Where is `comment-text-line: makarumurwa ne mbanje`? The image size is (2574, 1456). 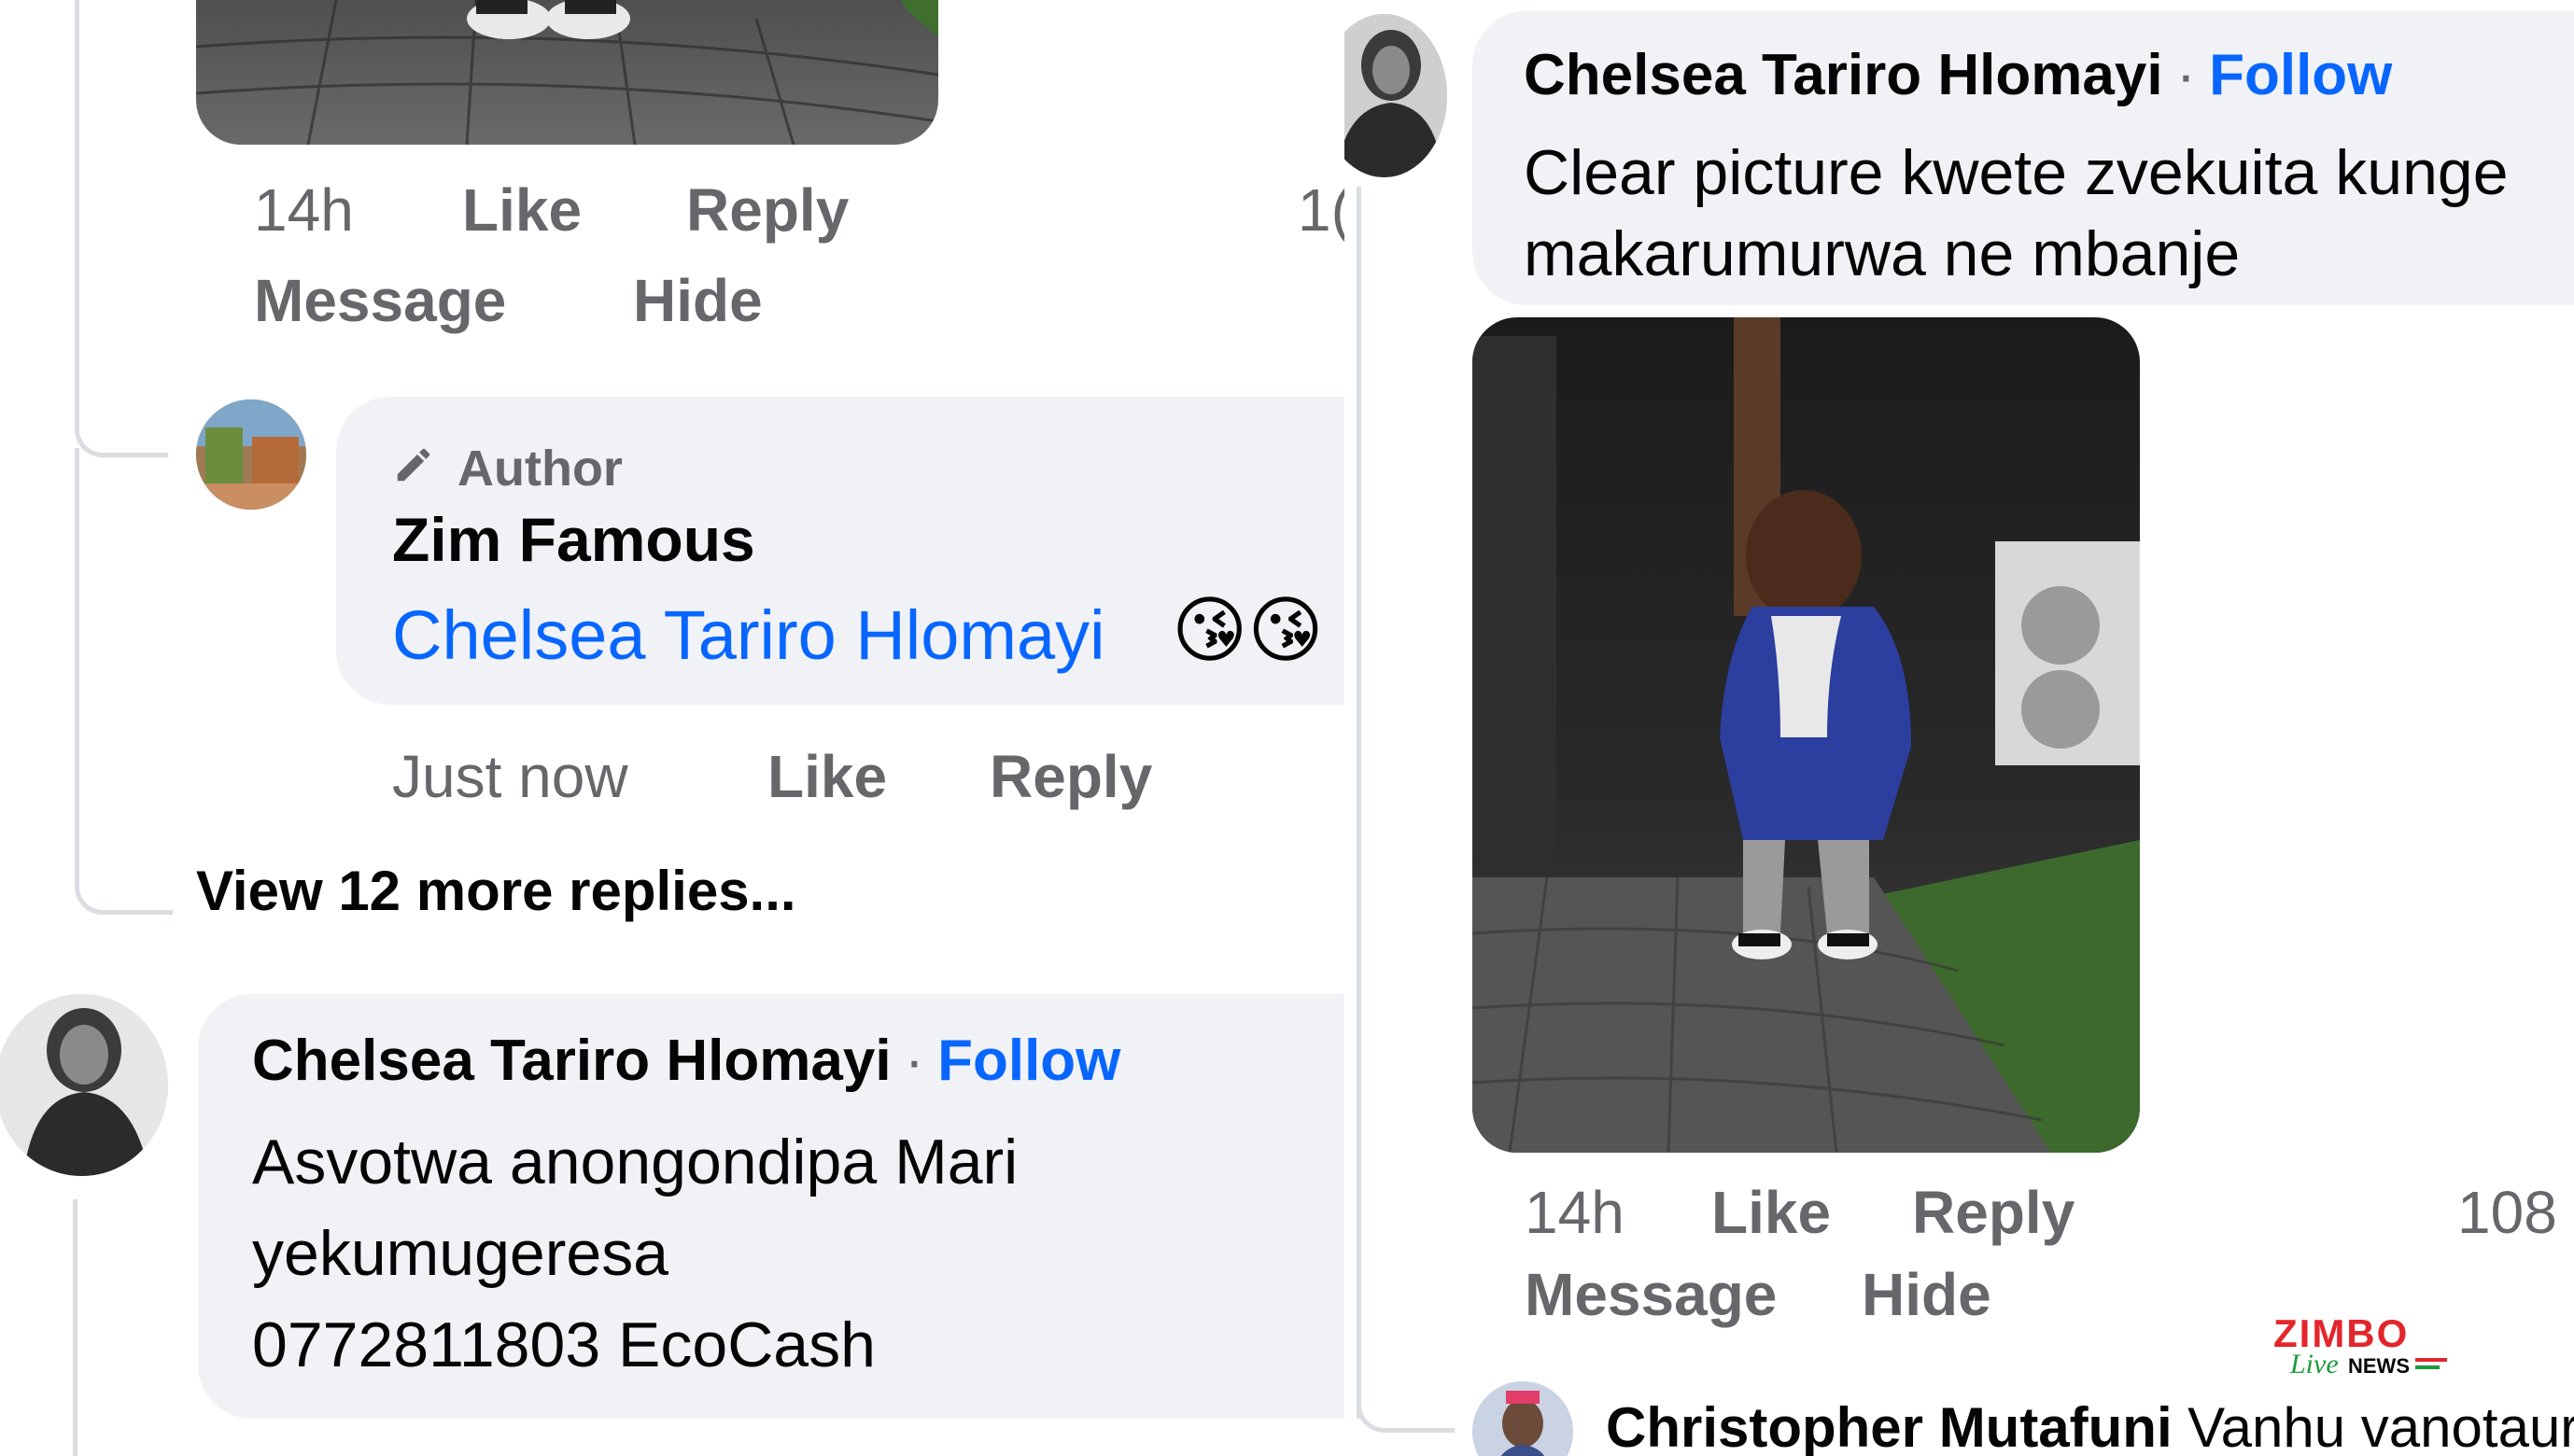 comment-text-line: makarumurwa ne mbanje is located at coordinates (1882, 253).